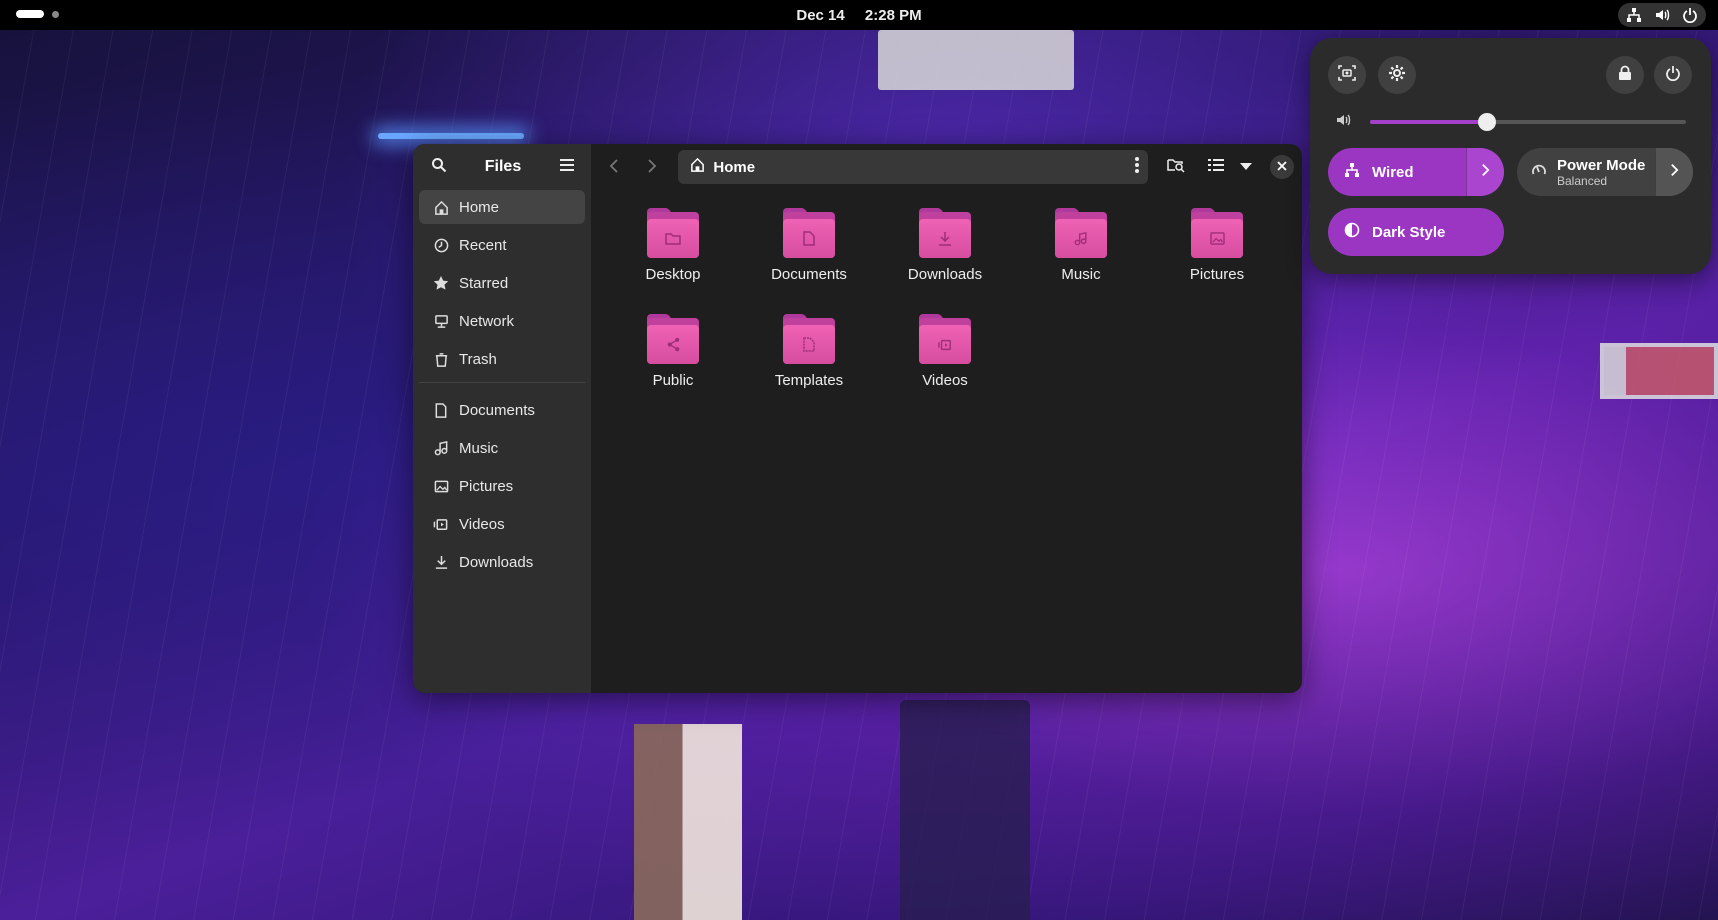 This screenshot has height=920, width=1718. I want to click on sidebar-item-label: Pictures, so click(486, 486).